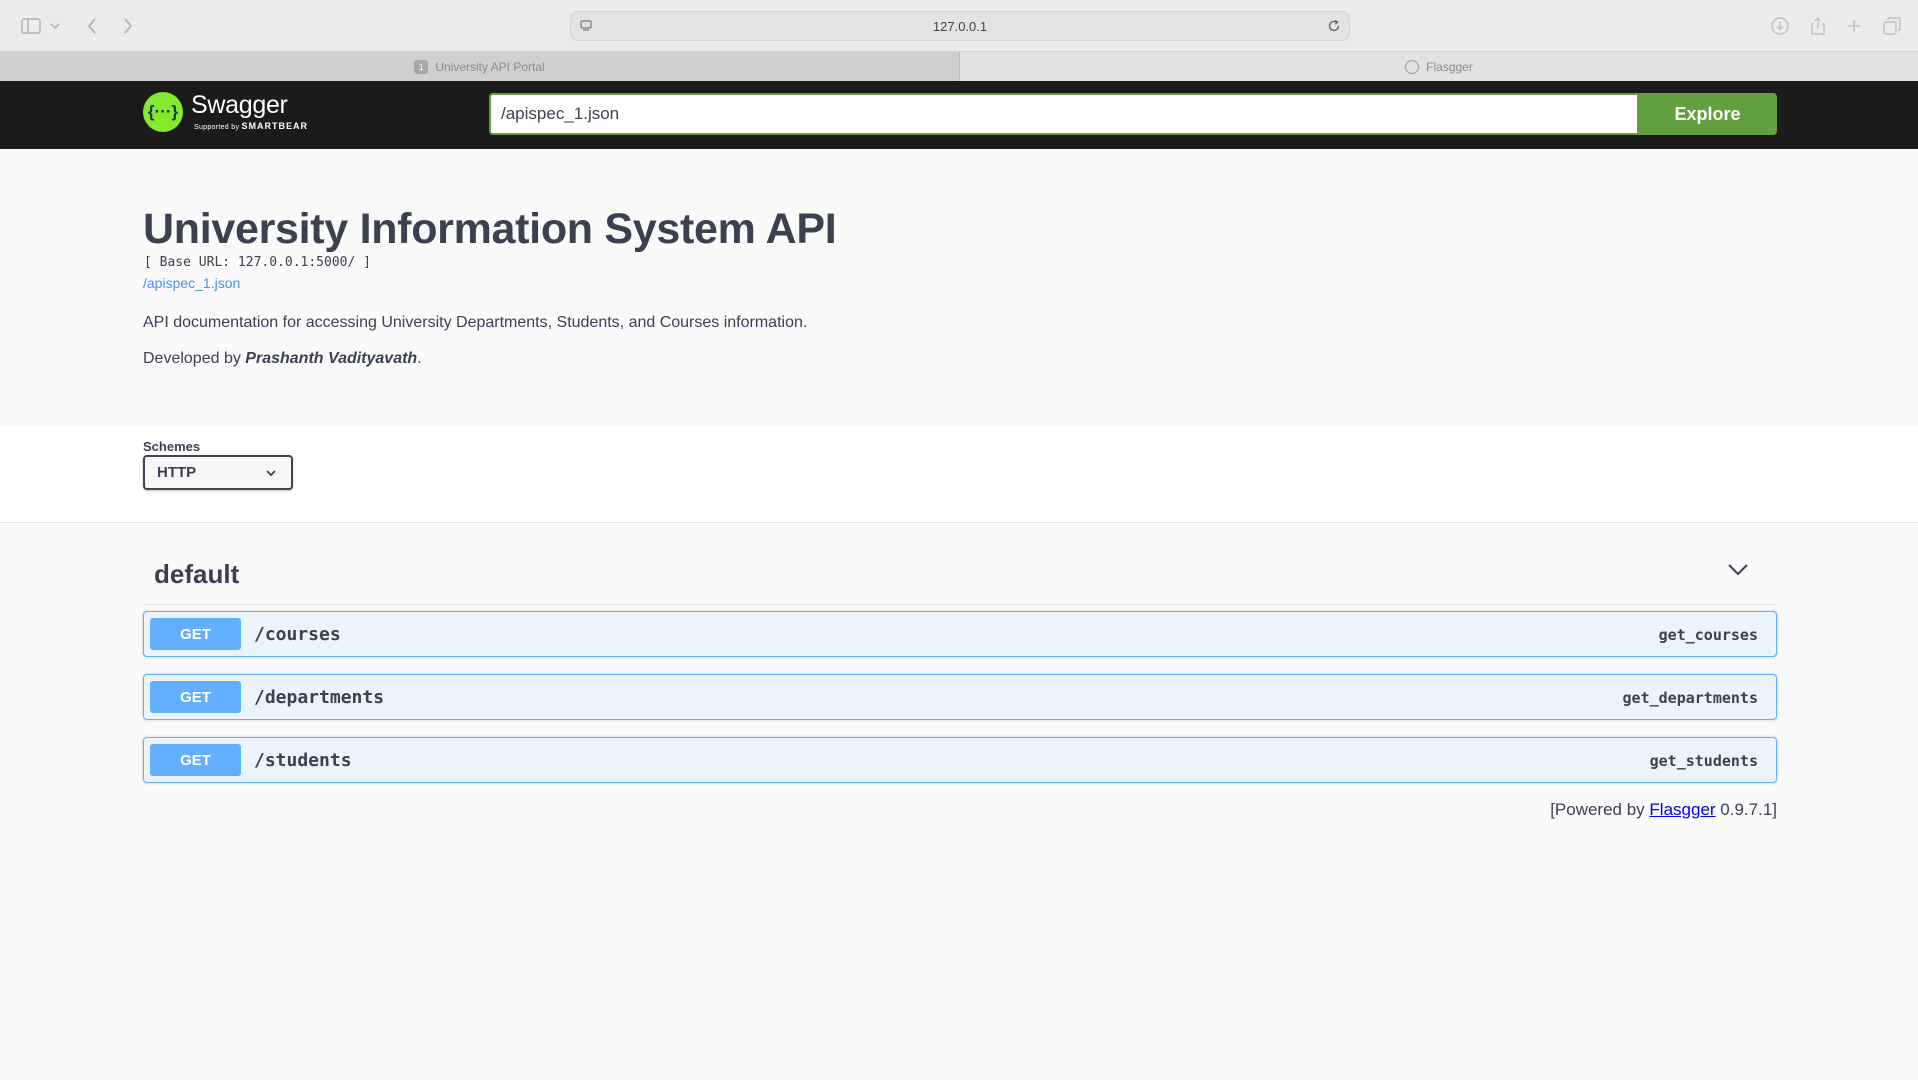 The height and width of the screenshot is (1080, 1918). Describe the element at coordinates (421, 66) in the screenshot. I see `tab-favicon-icon: 1` at that location.